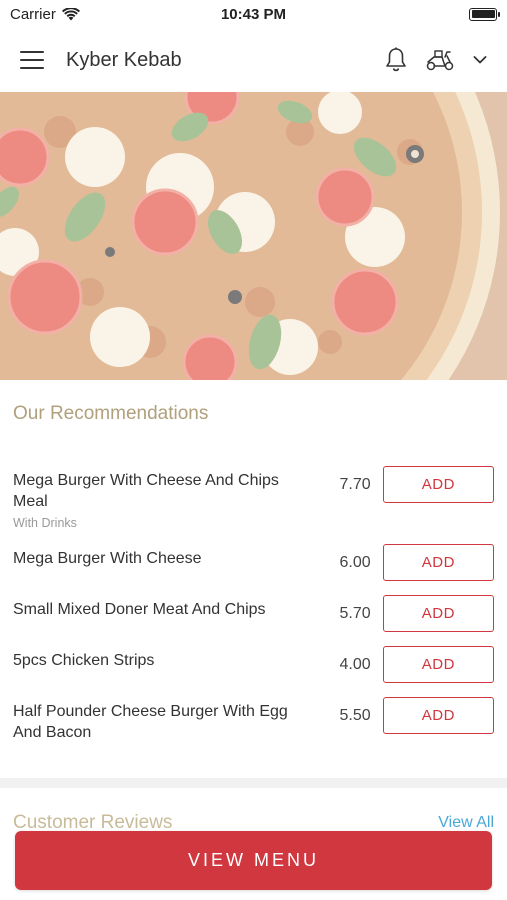 The image size is (507, 900). I want to click on chevron-down-icon, so click(480, 60).